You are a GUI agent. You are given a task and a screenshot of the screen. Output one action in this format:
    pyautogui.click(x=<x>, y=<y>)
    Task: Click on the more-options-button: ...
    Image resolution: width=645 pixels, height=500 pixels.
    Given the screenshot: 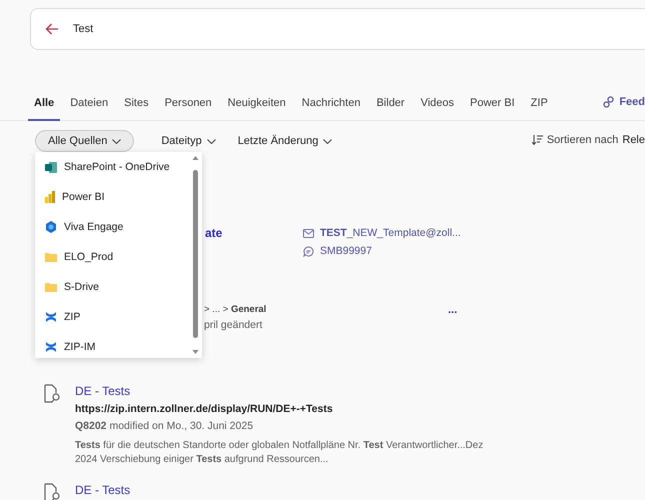 What is the action you would take?
    pyautogui.click(x=453, y=310)
    